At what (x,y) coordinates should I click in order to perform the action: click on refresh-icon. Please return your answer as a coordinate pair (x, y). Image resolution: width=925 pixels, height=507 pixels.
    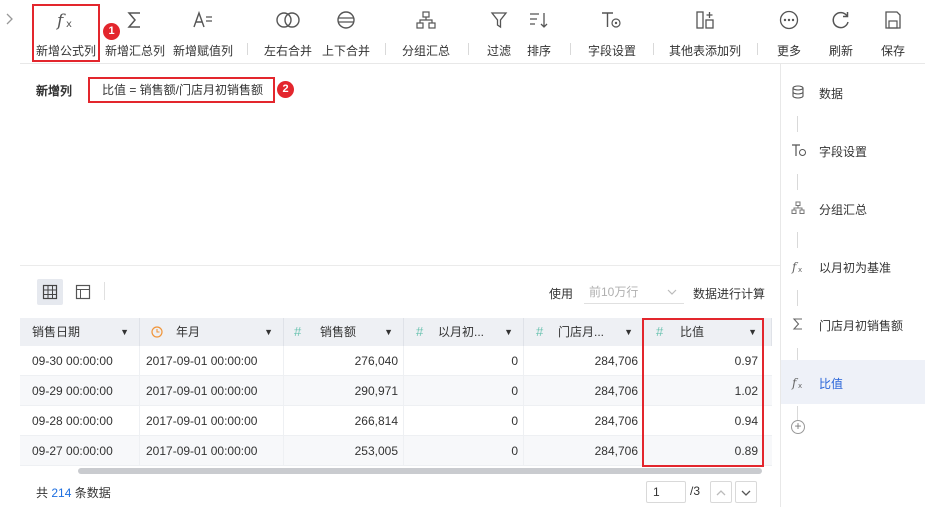
    Looking at the image, I should click on (841, 20).